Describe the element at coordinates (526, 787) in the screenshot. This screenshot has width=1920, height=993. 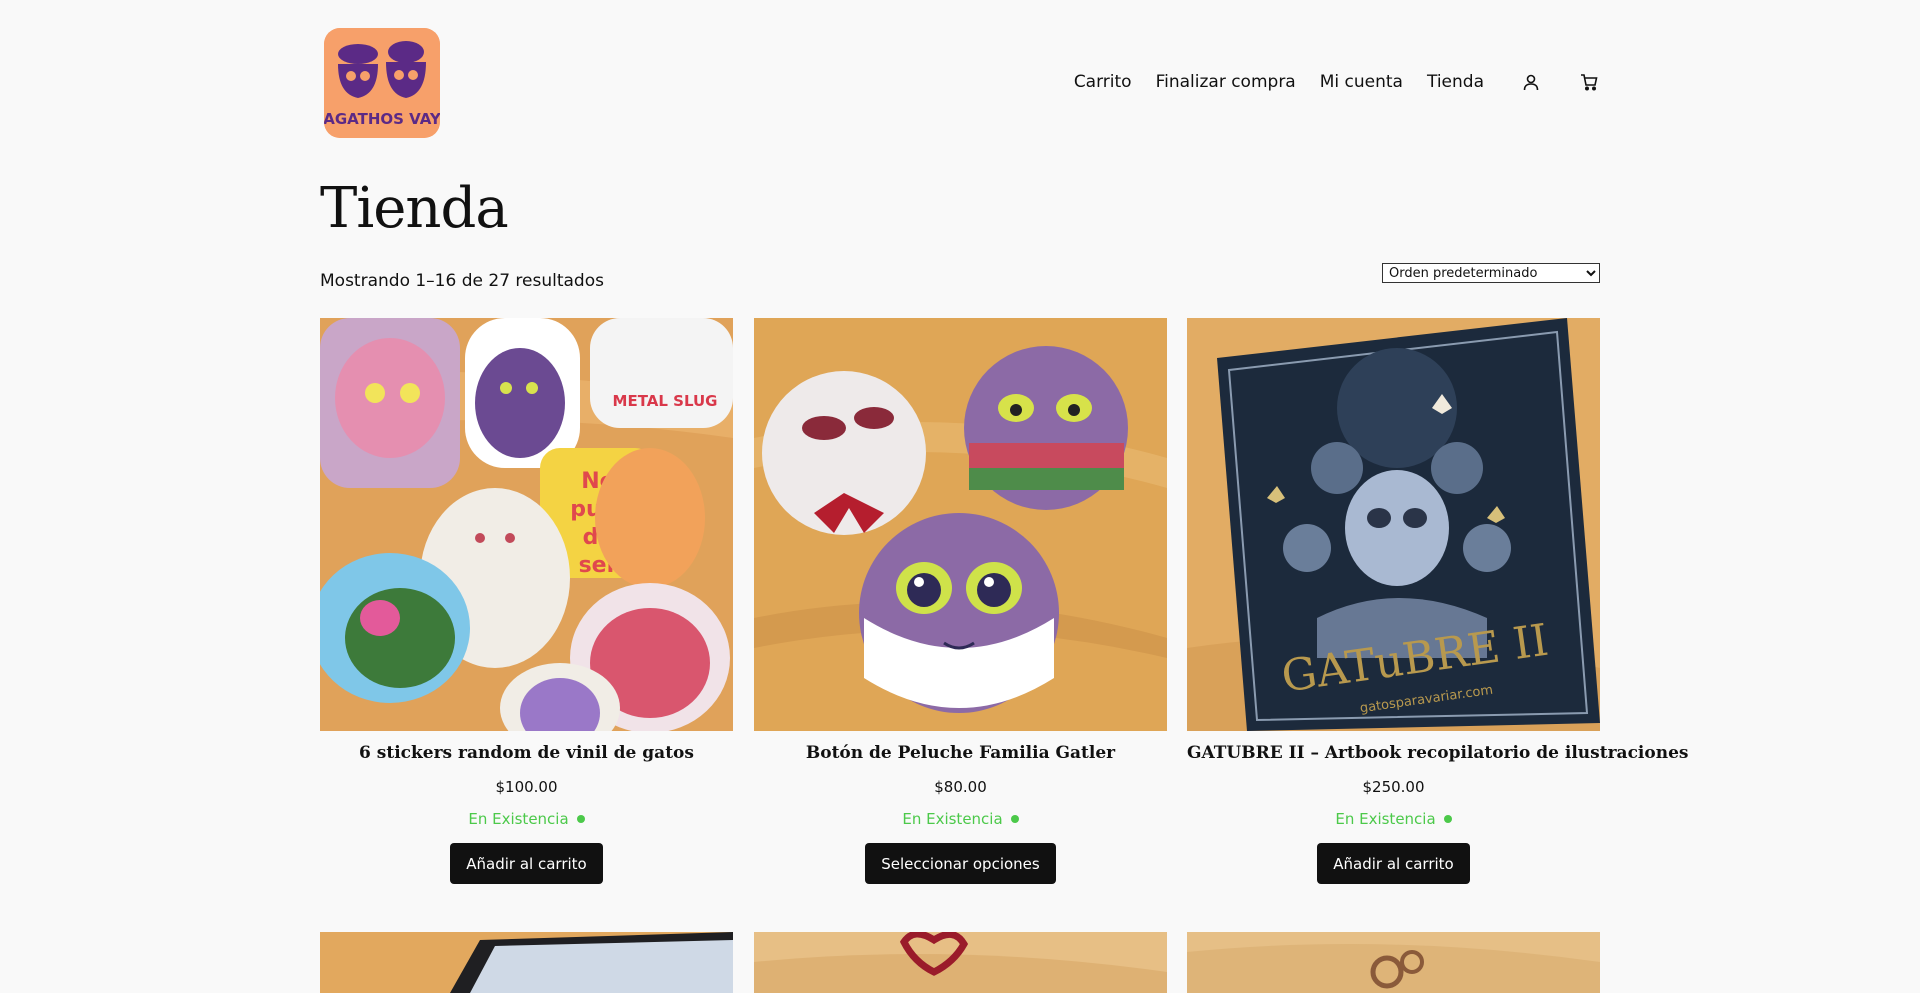
I see `product-price: $100.00` at that location.